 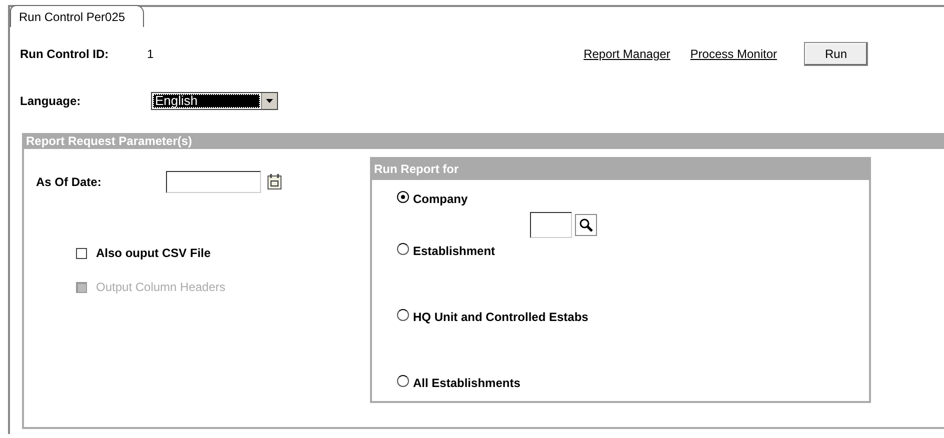 What do you see at coordinates (484, 141) in the screenshot?
I see `panel-title: Report Request Parameter(s)` at bounding box center [484, 141].